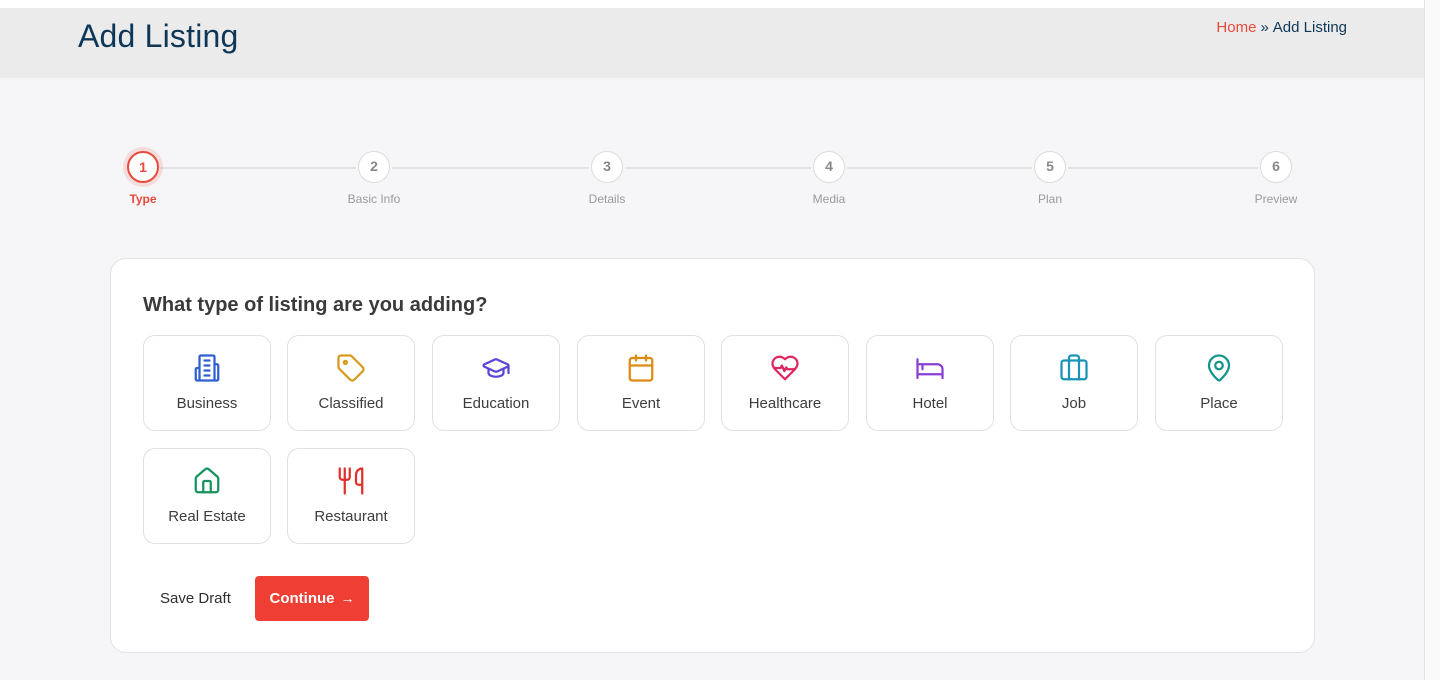 This screenshot has width=1440, height=680. I want to click on step-label: Type, so click(143, 199).